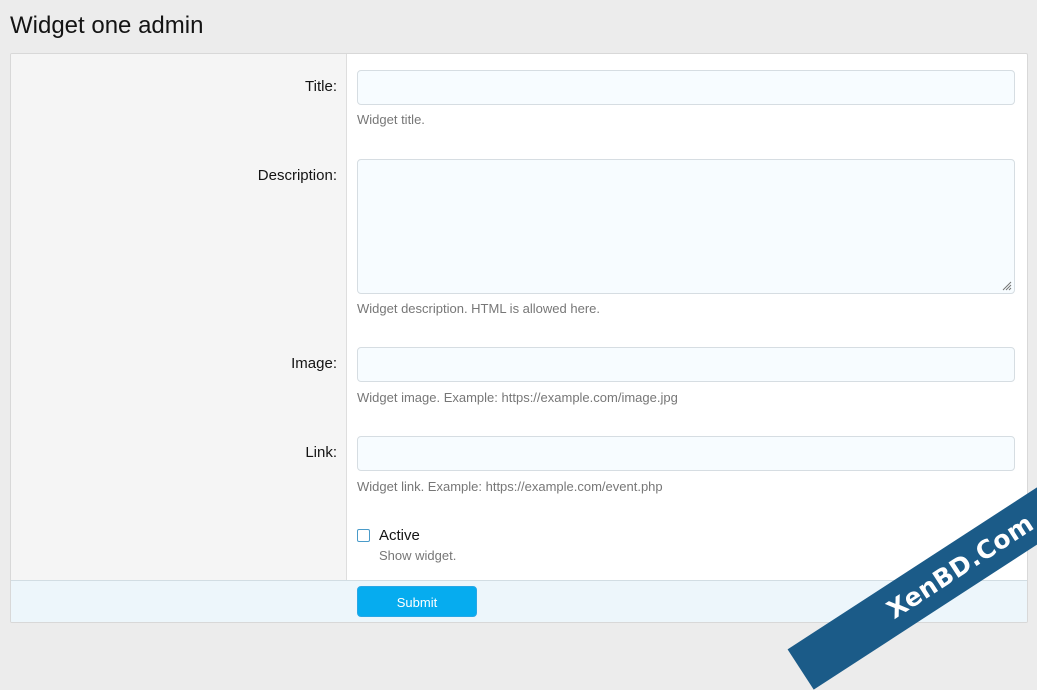 The image size is (1037, 690). Describe the element at coordinates (321, 452) in the screenshot. I see `link-label: Link:` at that location.